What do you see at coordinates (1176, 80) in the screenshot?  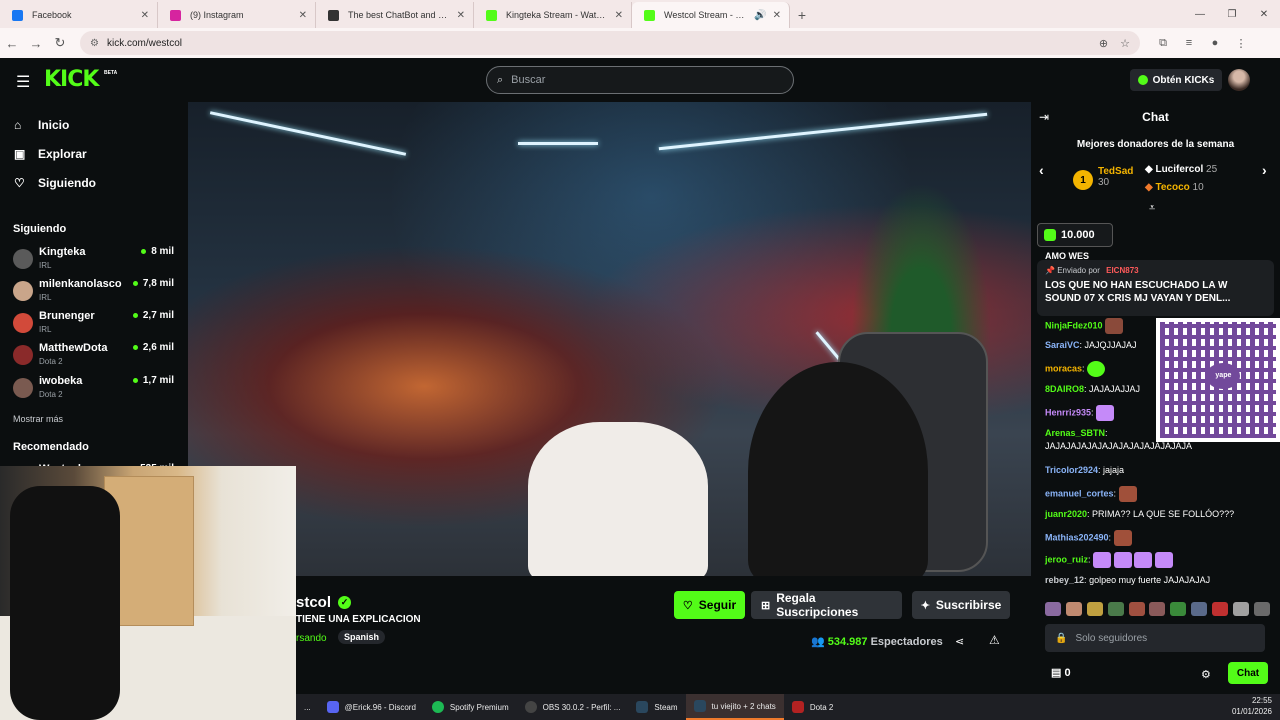 I see `get-kicks-button: Obtén KICKs` at bounding box center [1176, 80].